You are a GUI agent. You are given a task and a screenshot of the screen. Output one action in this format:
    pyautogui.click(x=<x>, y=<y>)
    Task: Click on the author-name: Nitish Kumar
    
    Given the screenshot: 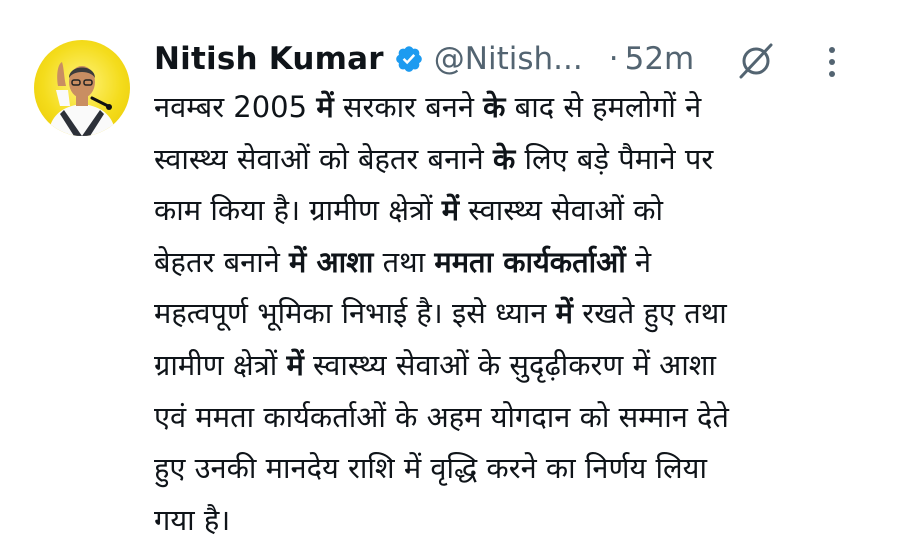 What is the action you would take?
    pyautogui.click(x=269, y=59)
    